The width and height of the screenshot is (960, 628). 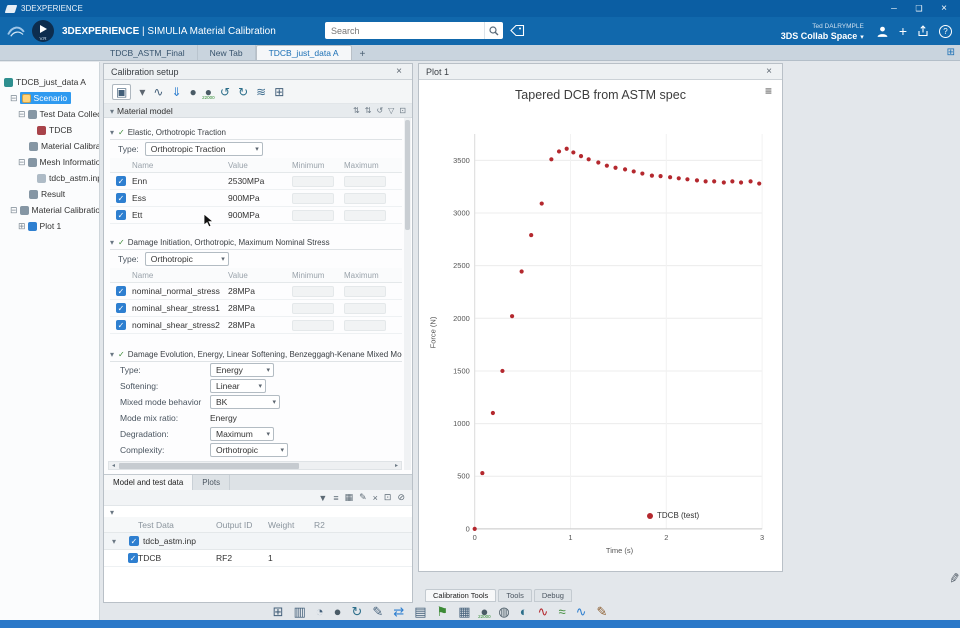 I want to click on evolution-type-select: Energy, so click(x=242, y=370).